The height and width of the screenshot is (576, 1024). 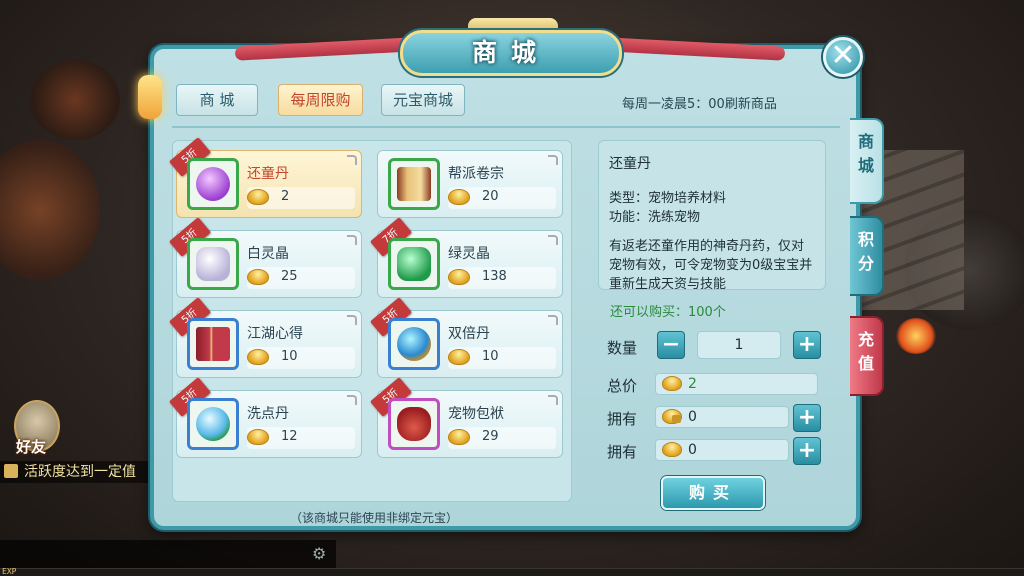 I want to click on shop-item: 帮派卷宗 20, so click(x=470, y=184).